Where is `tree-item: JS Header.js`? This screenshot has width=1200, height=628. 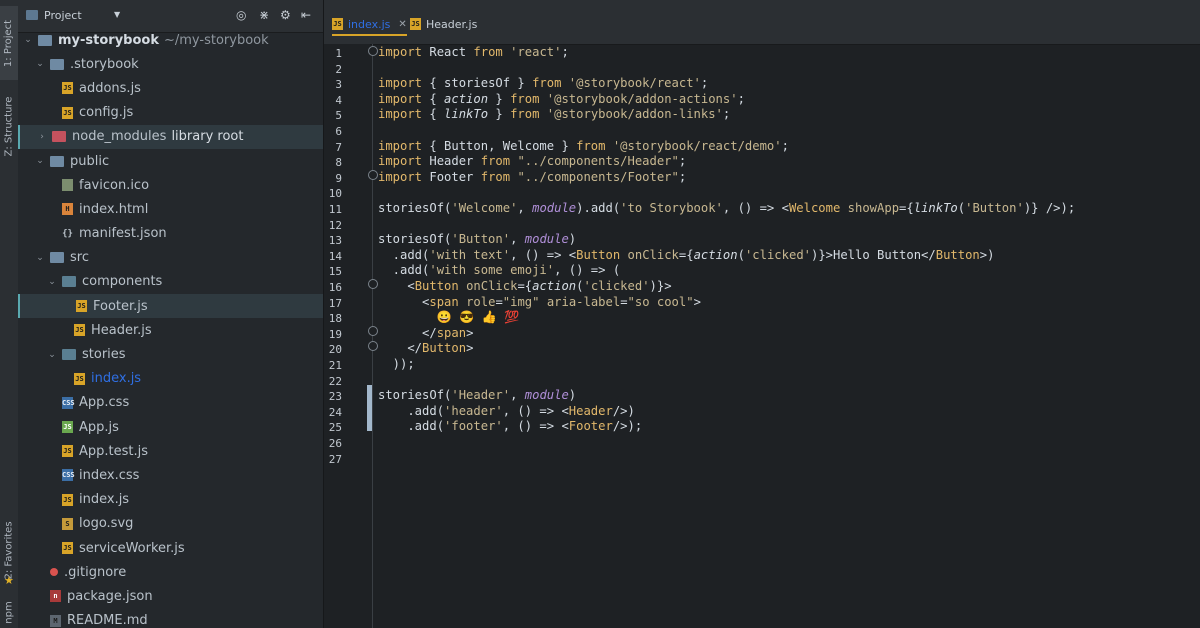 tree-item: JS Header.js is located at coordinates (170, 330).